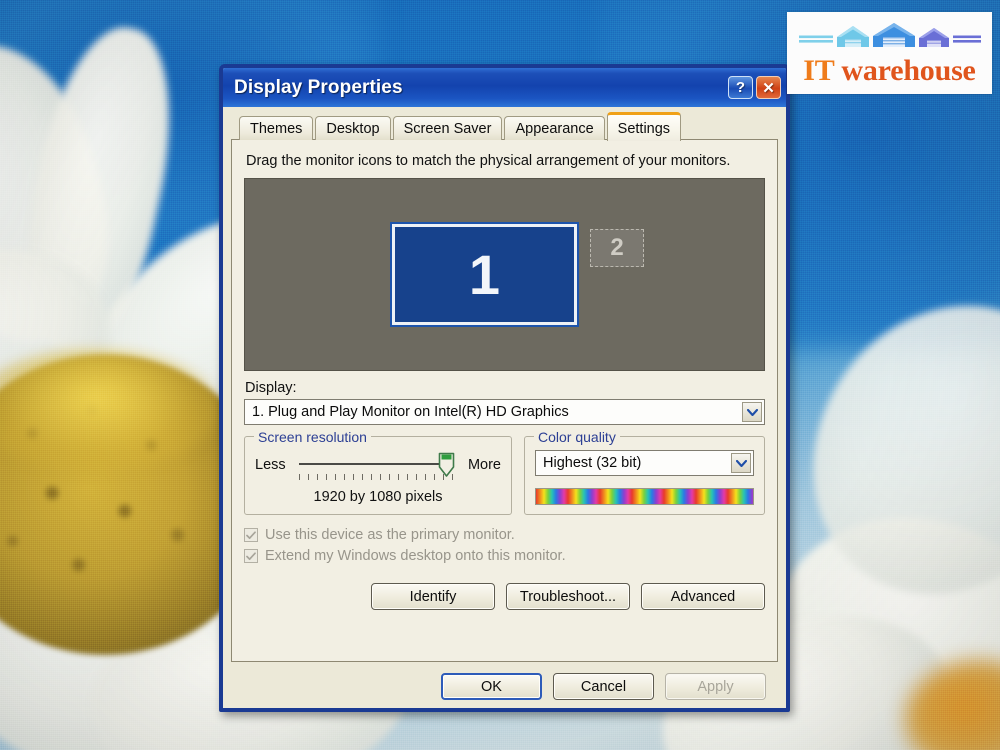 Image resolution: width=1000 pixels, height=750 pixels. Describe the element at coordinates (318, 87) in the screenshot. I see `dialog-title: Display Properties` at that location.